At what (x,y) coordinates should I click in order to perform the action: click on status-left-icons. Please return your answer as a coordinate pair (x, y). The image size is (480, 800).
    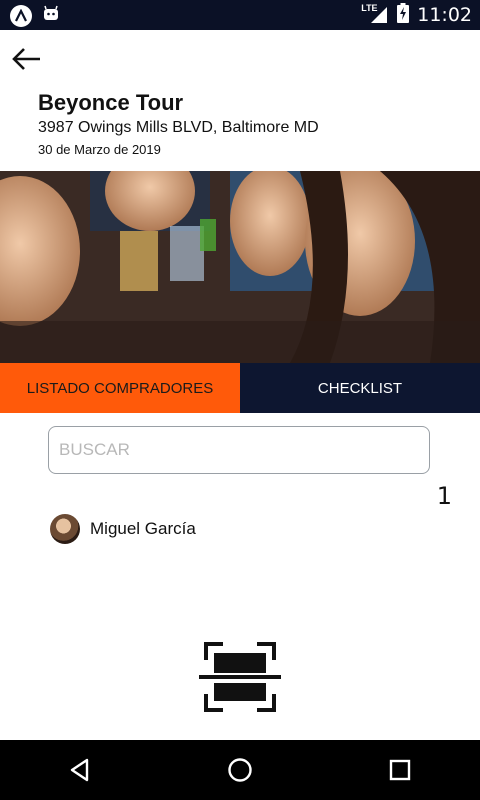
    Looking at the image, I should click on (35, 15).